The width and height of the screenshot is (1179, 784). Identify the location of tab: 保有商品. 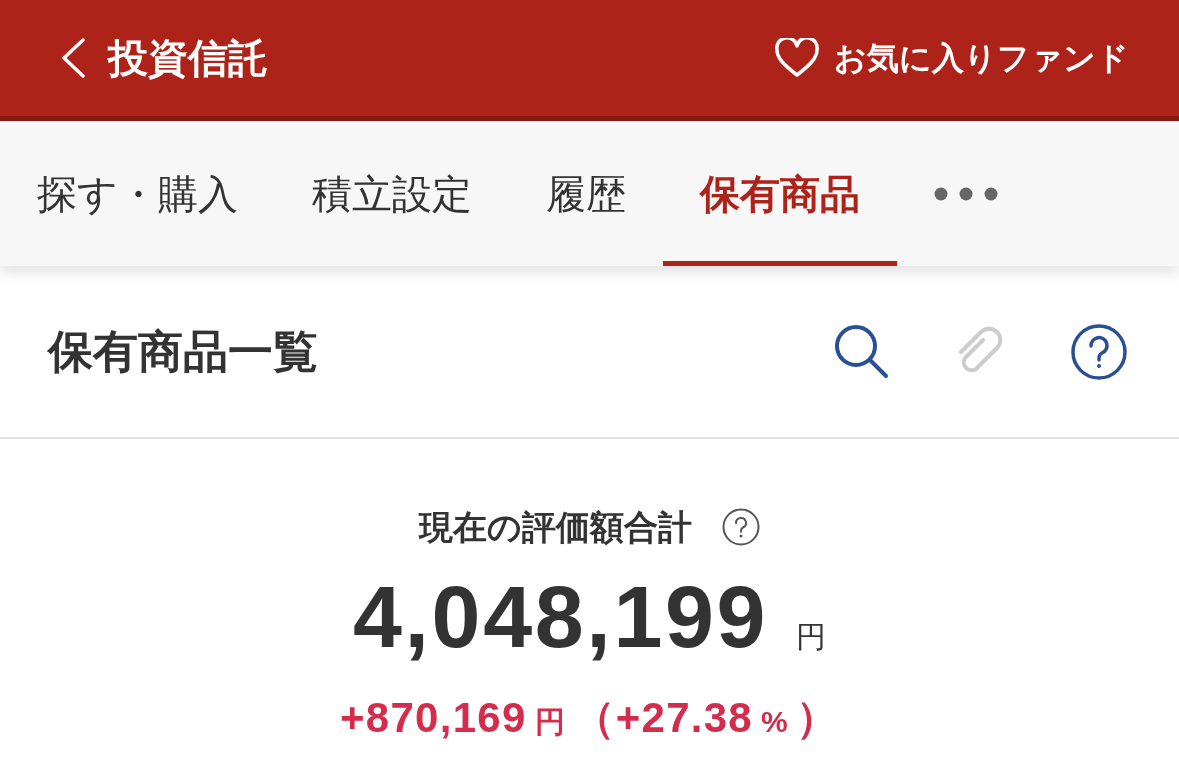
(780, 193).